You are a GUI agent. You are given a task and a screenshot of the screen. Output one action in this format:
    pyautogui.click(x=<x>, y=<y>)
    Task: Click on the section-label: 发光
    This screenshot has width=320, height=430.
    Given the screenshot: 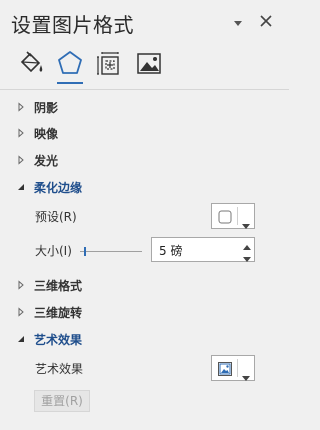 What is the action you would take?
    pyautogui.click(x=46, y=161)
    